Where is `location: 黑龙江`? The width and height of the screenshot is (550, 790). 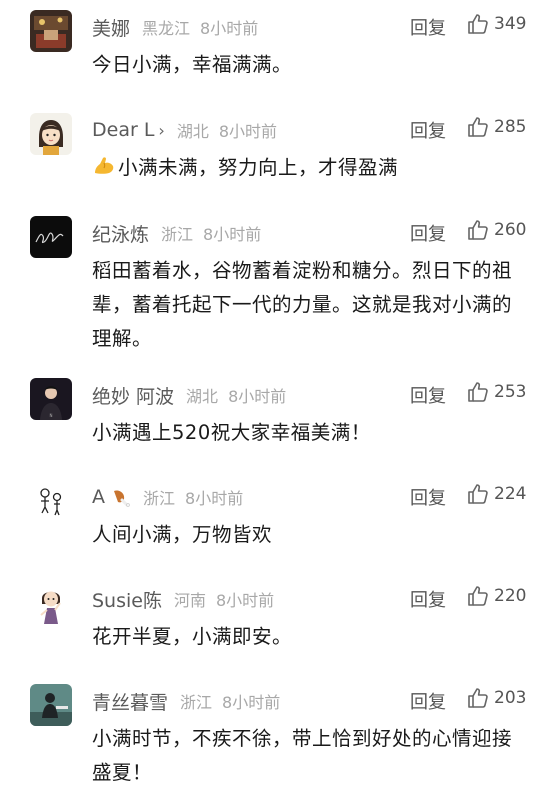 location: 黑龙江 is located at coordinates (166, 28).